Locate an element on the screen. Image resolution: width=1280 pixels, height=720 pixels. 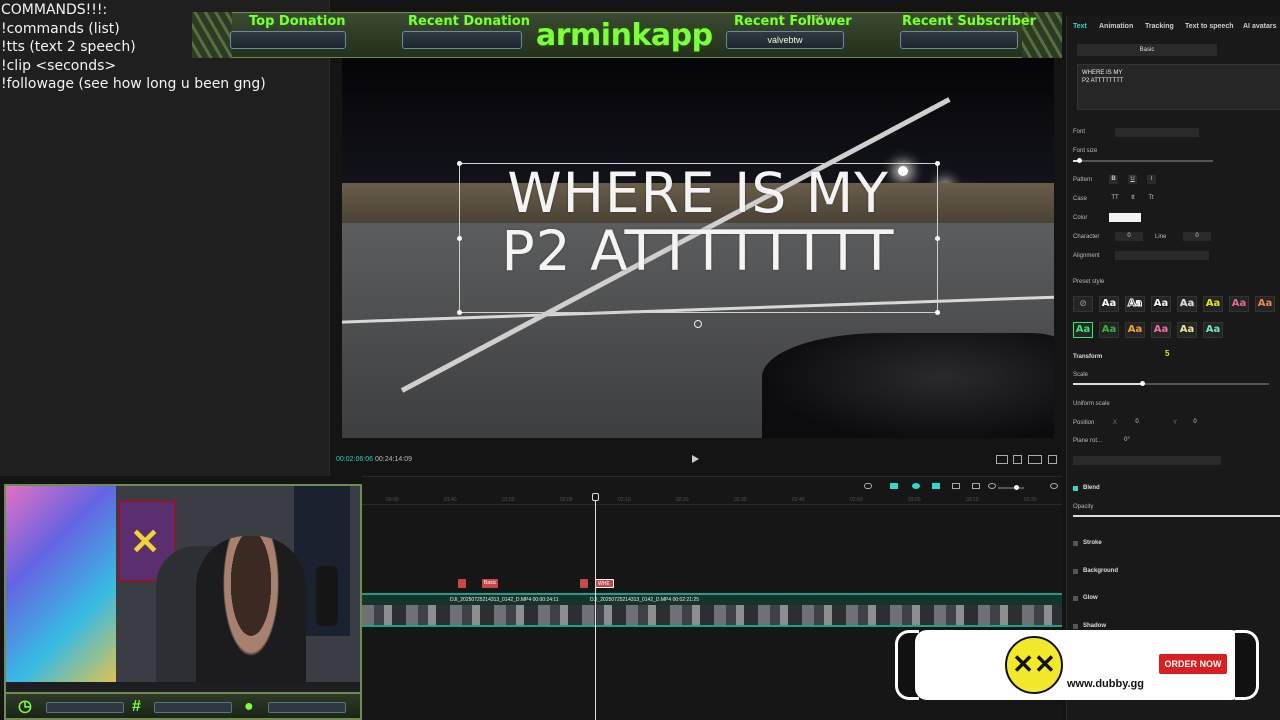
opacity-slider is located at coordinates (1176, 516).